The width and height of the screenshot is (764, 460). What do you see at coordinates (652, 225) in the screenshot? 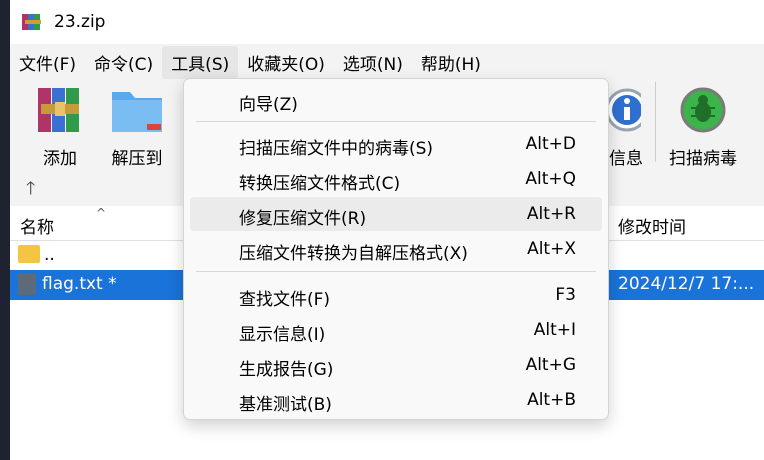
I see `column-modified-header: 修改时间` at bounding box center [652, 225].